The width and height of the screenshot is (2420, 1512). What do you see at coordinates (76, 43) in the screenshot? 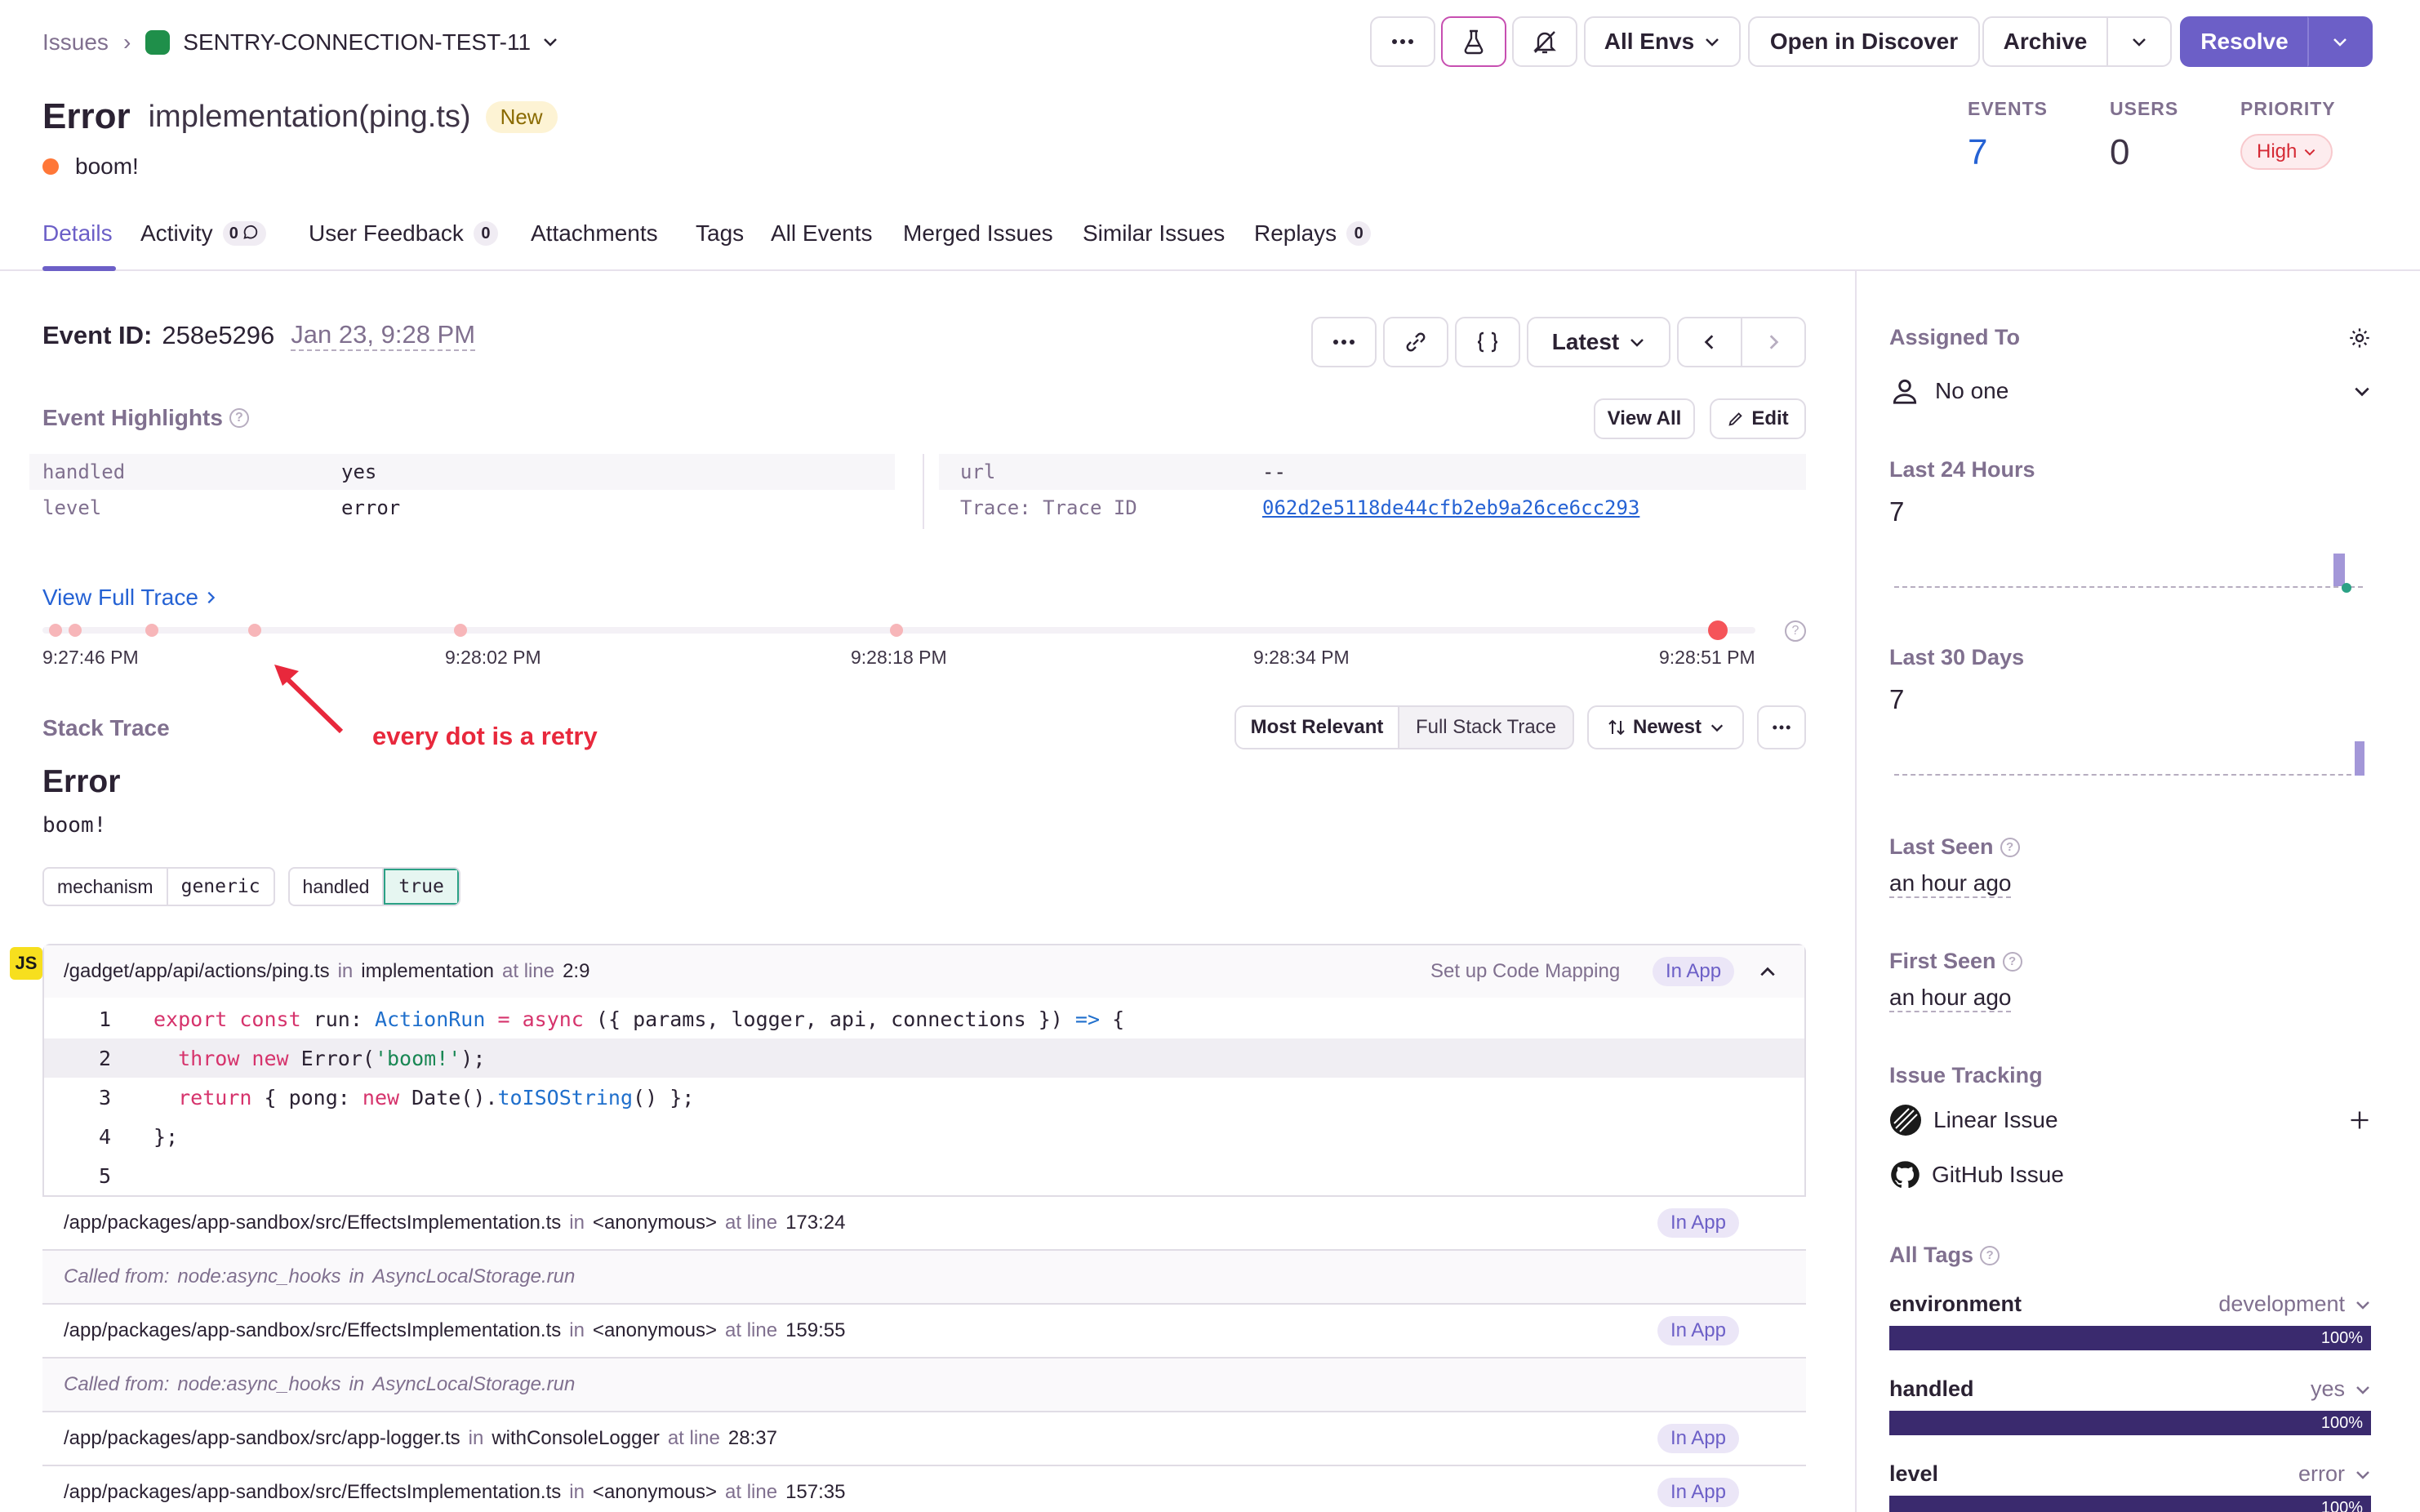
I see `breadcrumb-issues-link: Issues` at bounding box center [76, 43].